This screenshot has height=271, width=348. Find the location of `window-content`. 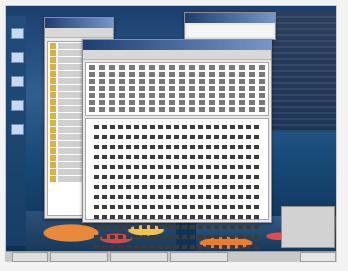

window-content is located at coordinates (230, 31).